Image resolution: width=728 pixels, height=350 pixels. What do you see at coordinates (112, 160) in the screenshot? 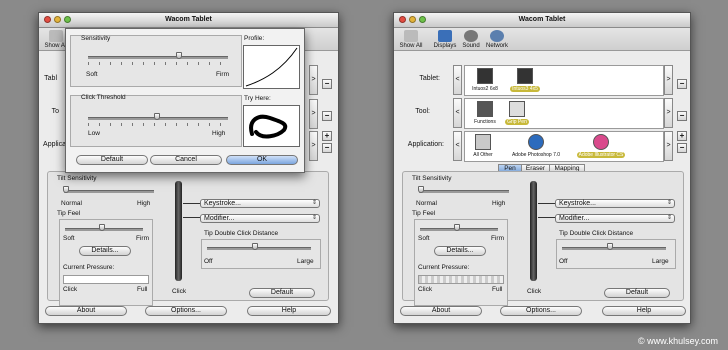
I see `sheet-default-button: Default` at bounding box center [112, 160].